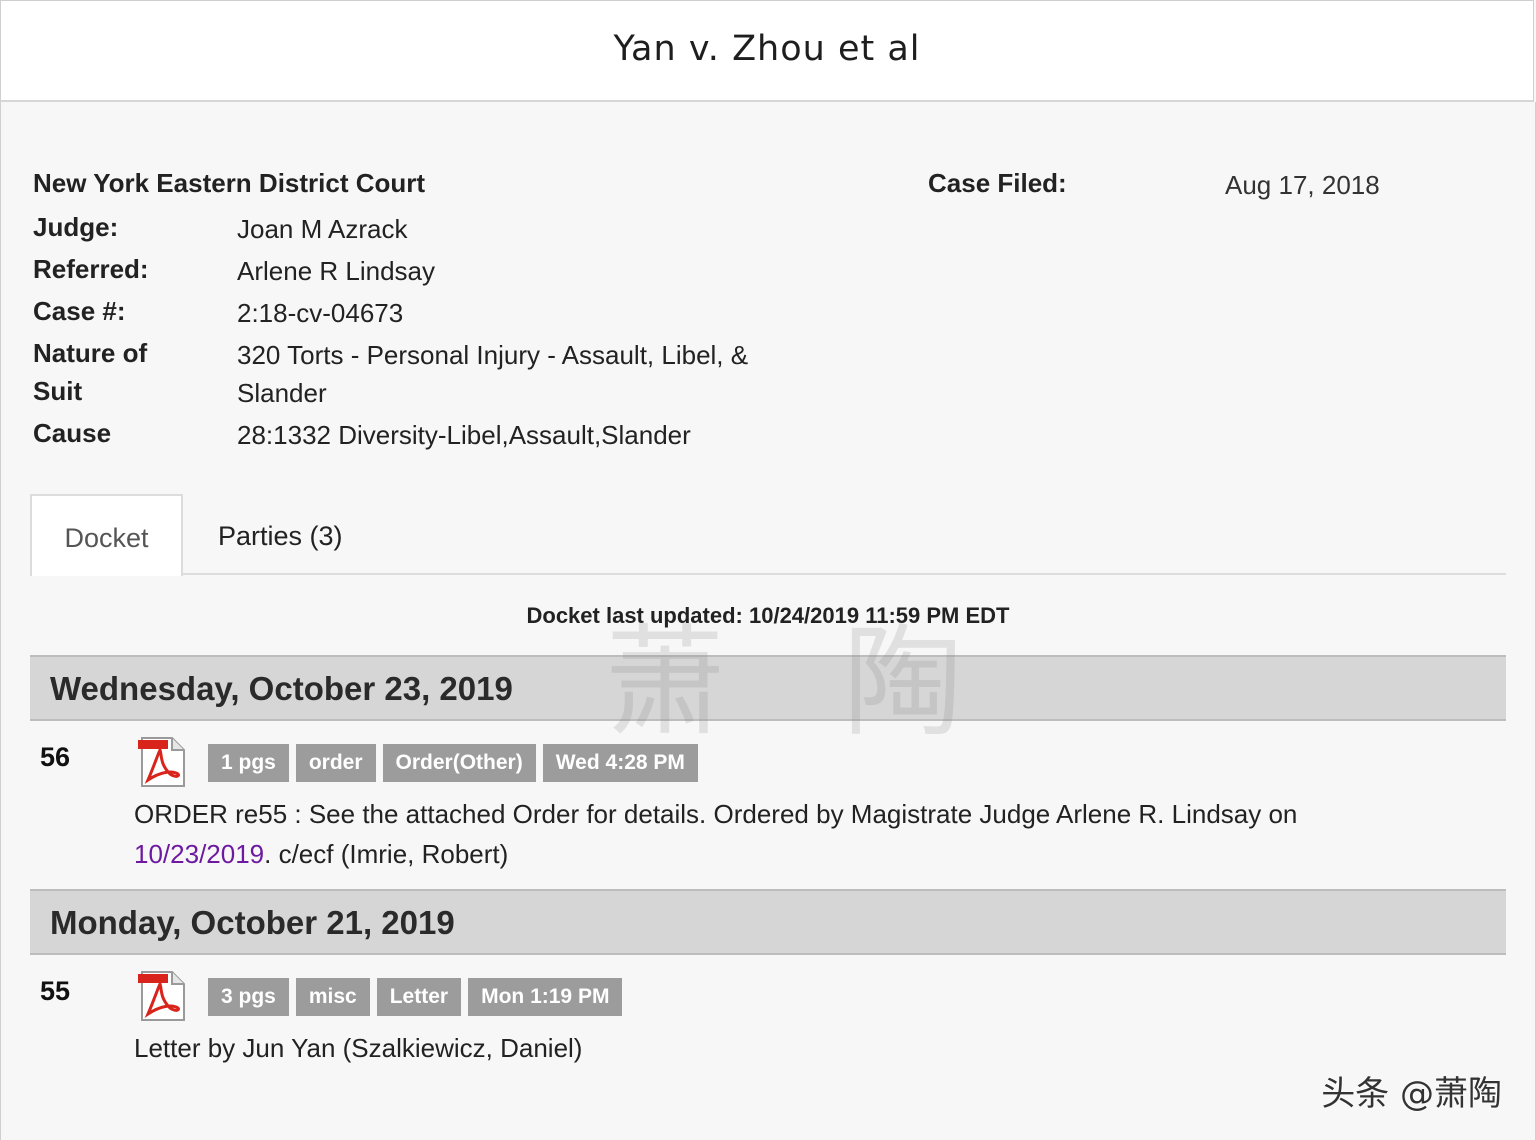  Describe the element at coordinates (768, 535) in the screenshot. I see `tab-bar: Docket Parties (3)` at that location.